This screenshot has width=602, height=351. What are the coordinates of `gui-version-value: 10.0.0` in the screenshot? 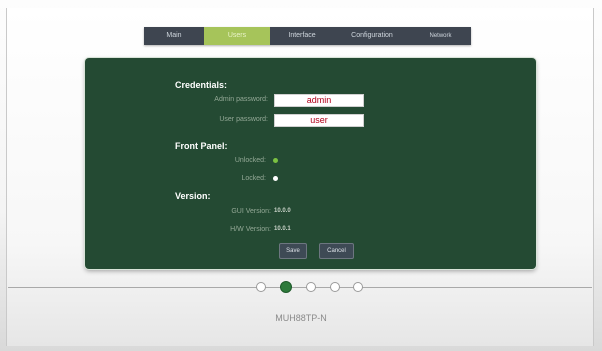 It's located at (282, 211).